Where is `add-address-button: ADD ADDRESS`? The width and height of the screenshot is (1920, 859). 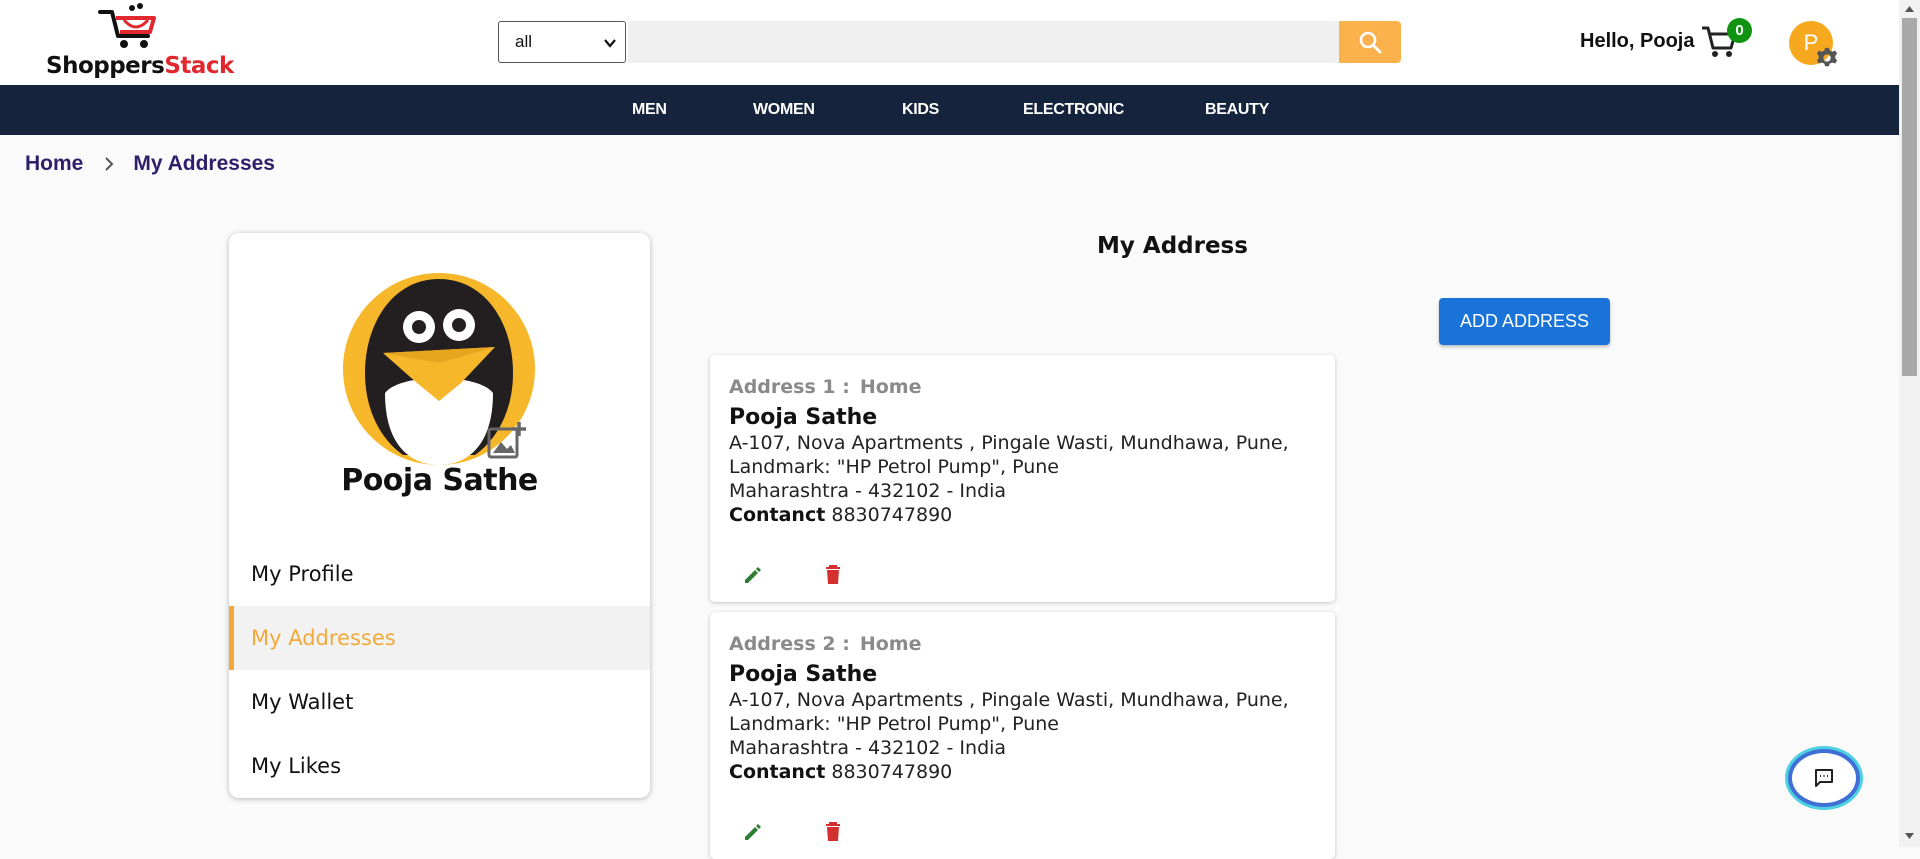 add-address-button: ADD ADDRESS is located at coordinates (1524, 321).